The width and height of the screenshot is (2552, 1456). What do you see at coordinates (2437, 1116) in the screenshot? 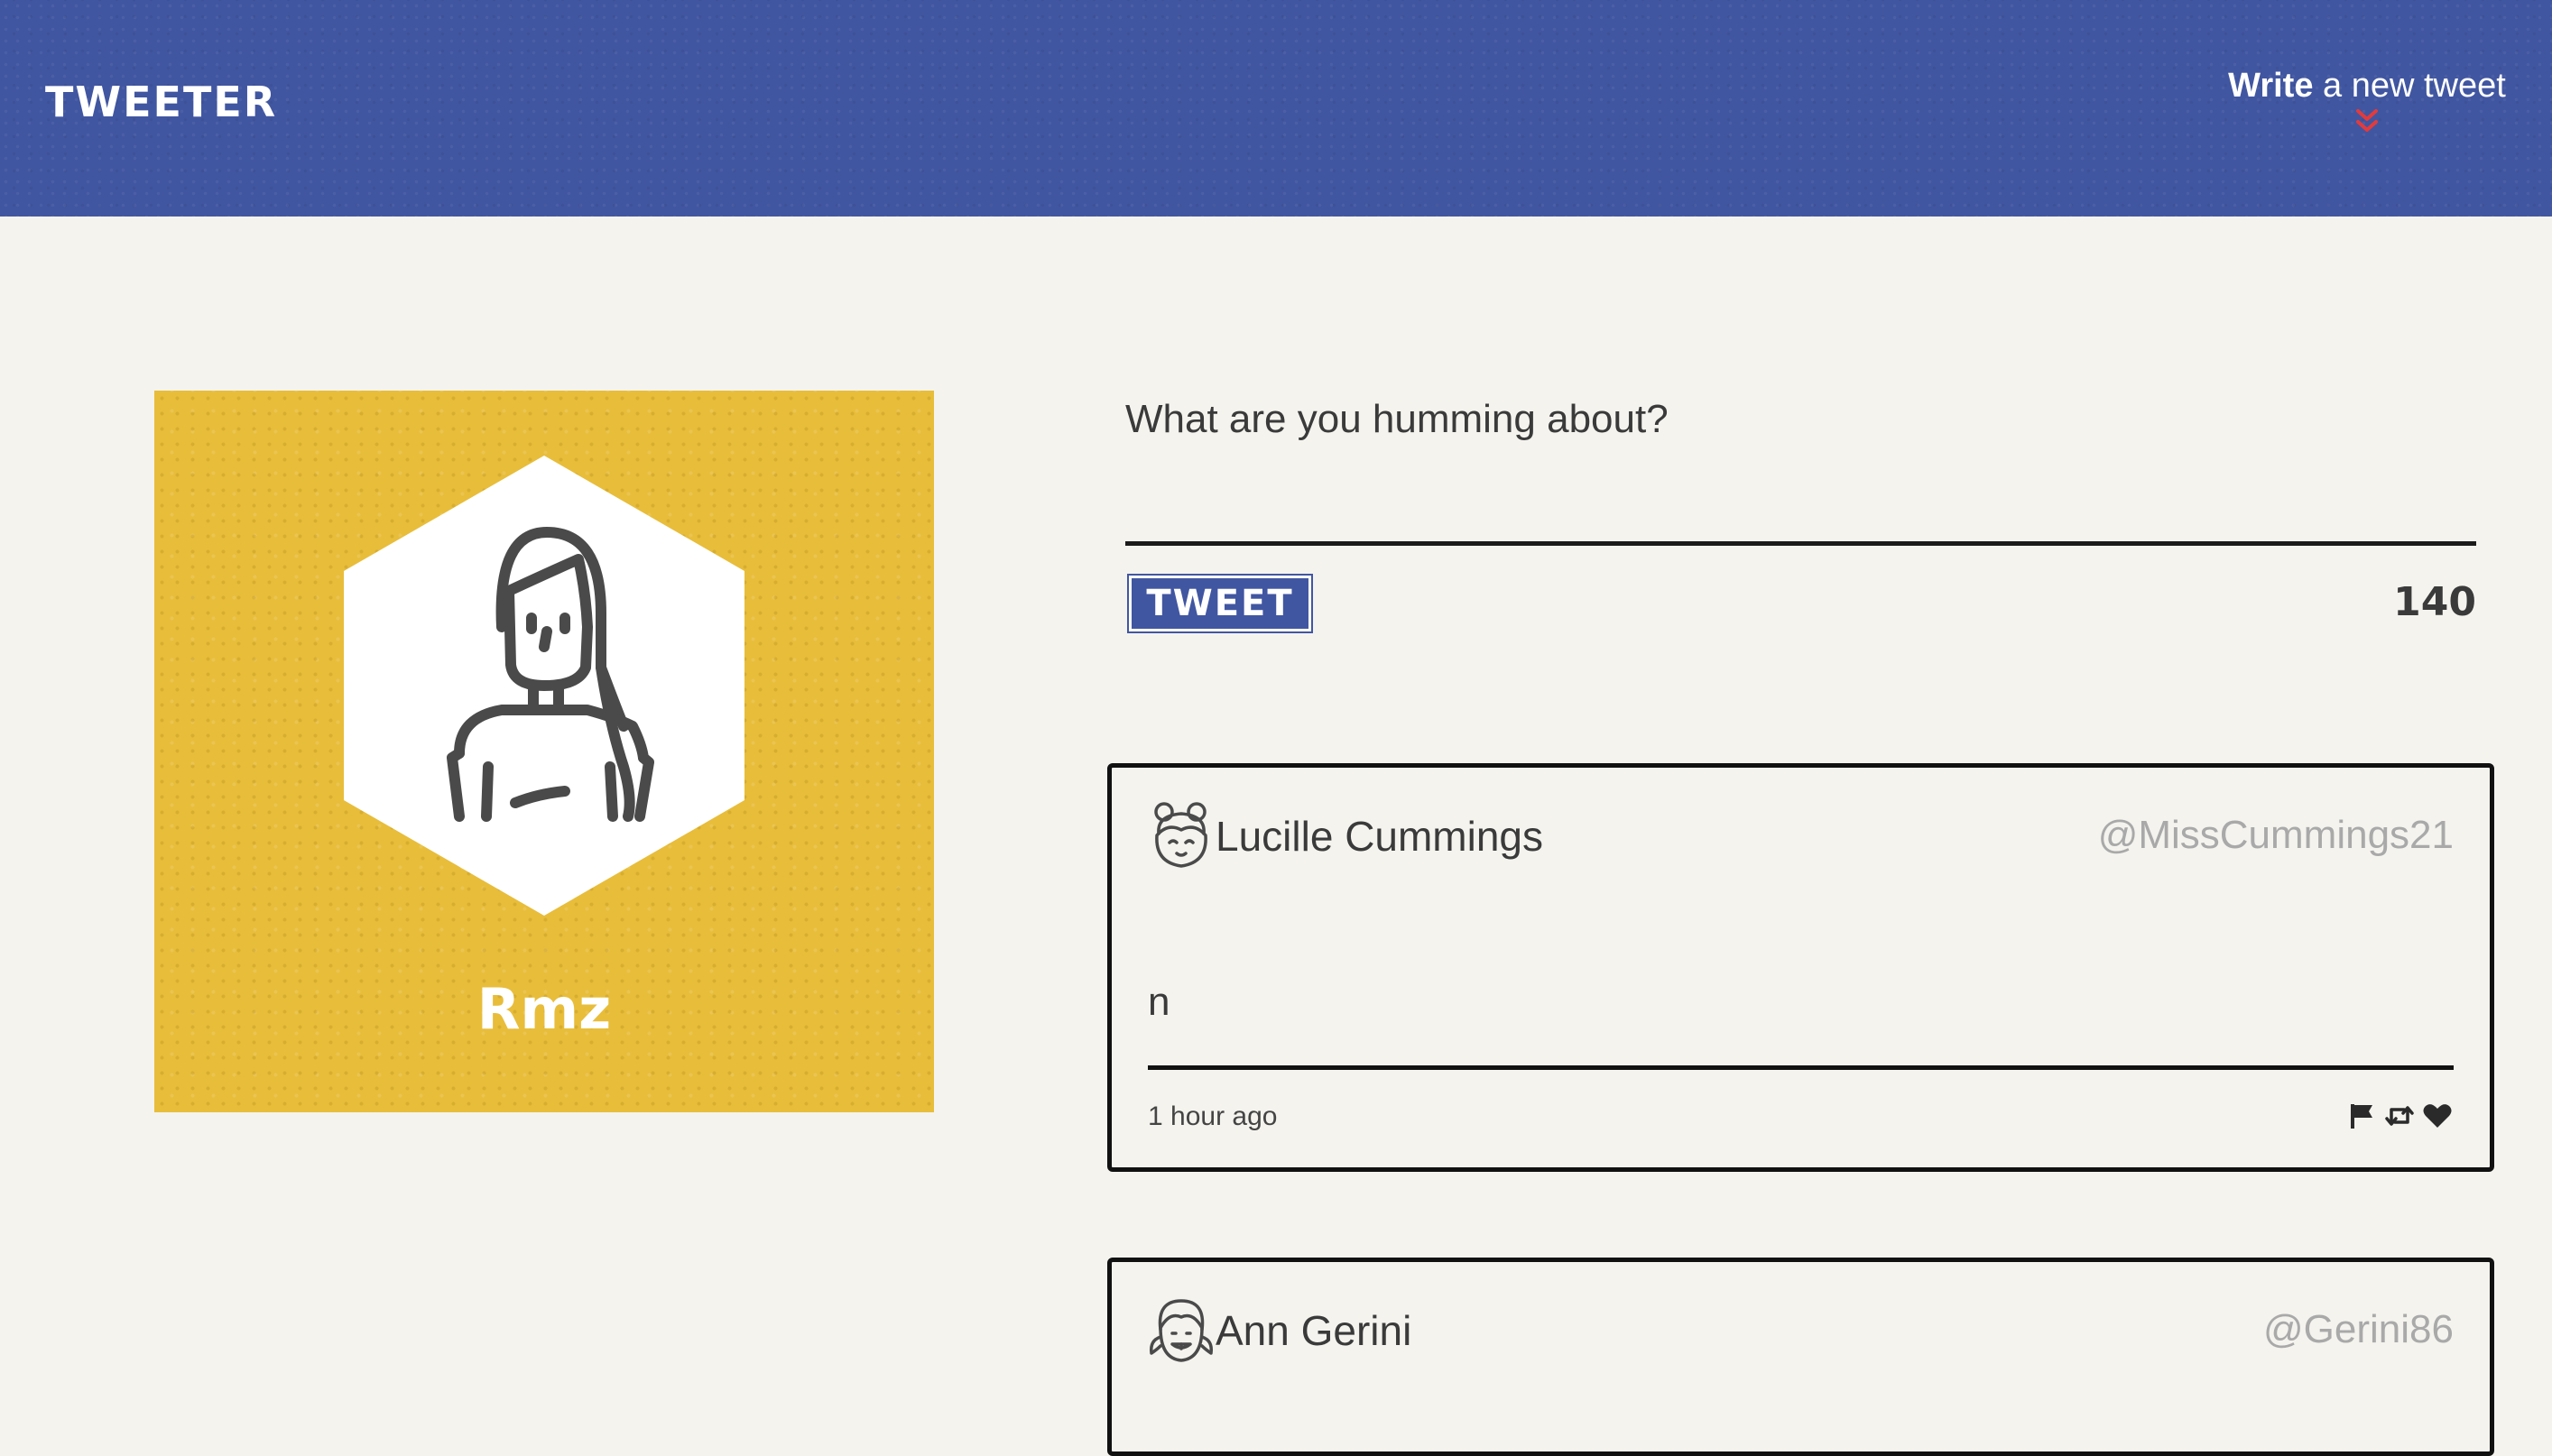
I see `heart-icon` at bounding box center [2437, 1116].